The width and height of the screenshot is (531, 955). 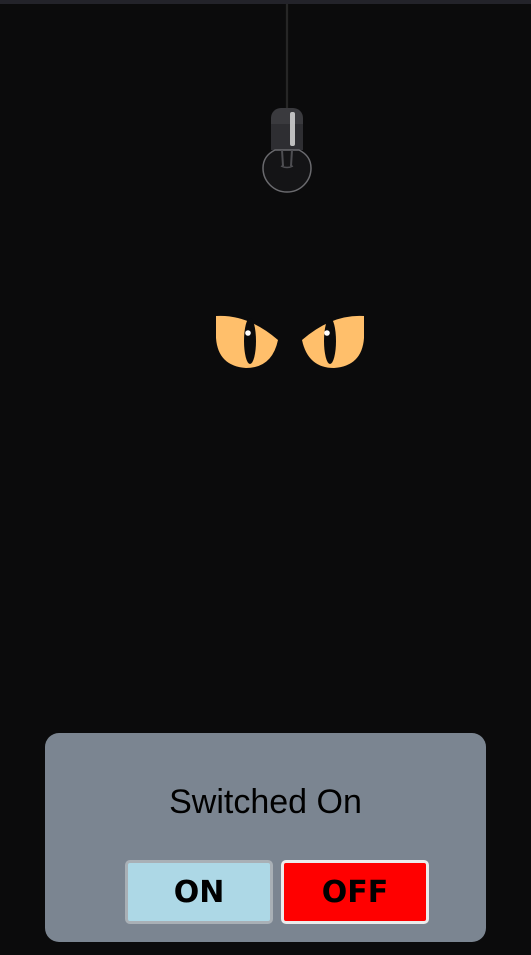 I want to click on cat-eyes-icon, so click(x=290, y=341).